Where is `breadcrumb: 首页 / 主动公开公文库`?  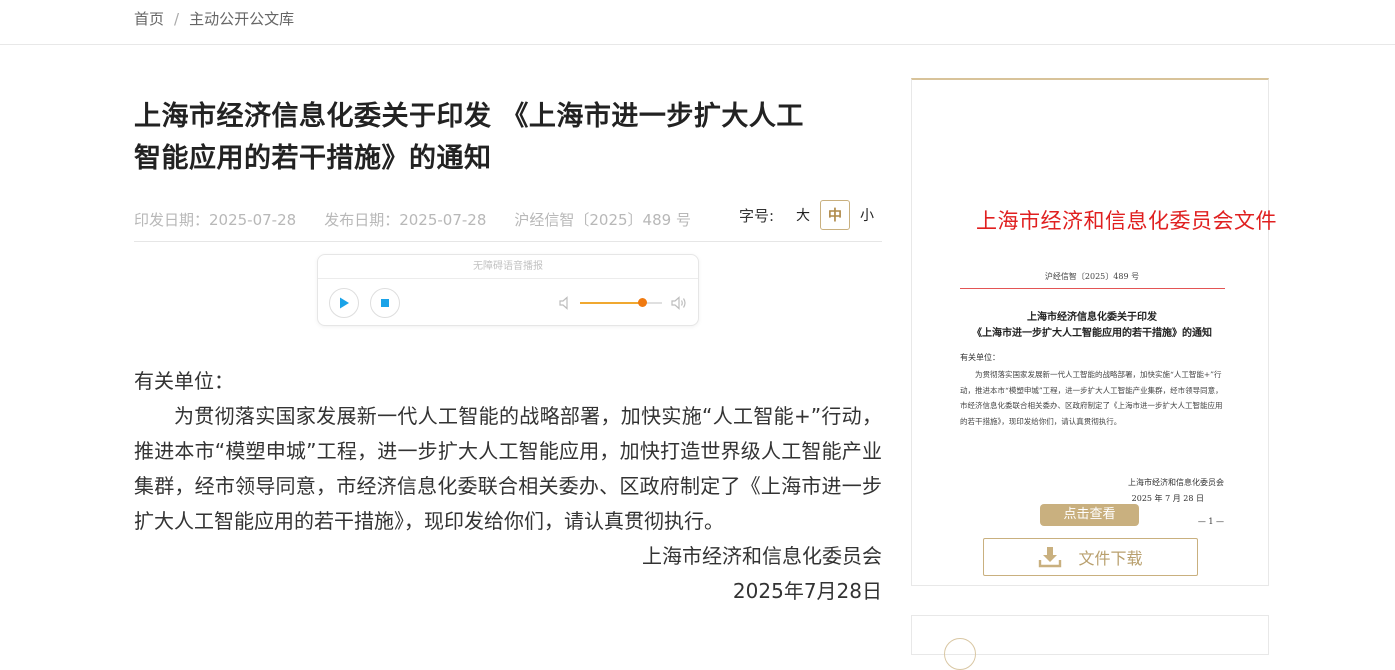 breadcrumb: 首页 / 主动公开公文库 is located at coordinates (214, 18).